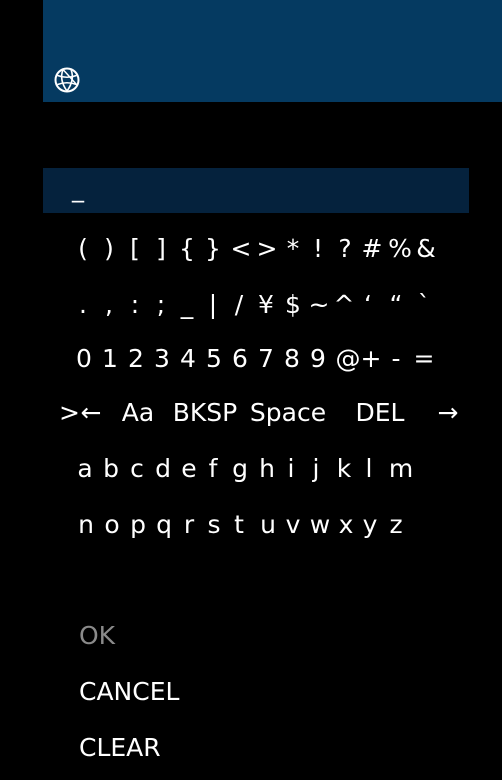 This screenshot has height=780, width=502. I want to click on key: :, so click(135, 305).